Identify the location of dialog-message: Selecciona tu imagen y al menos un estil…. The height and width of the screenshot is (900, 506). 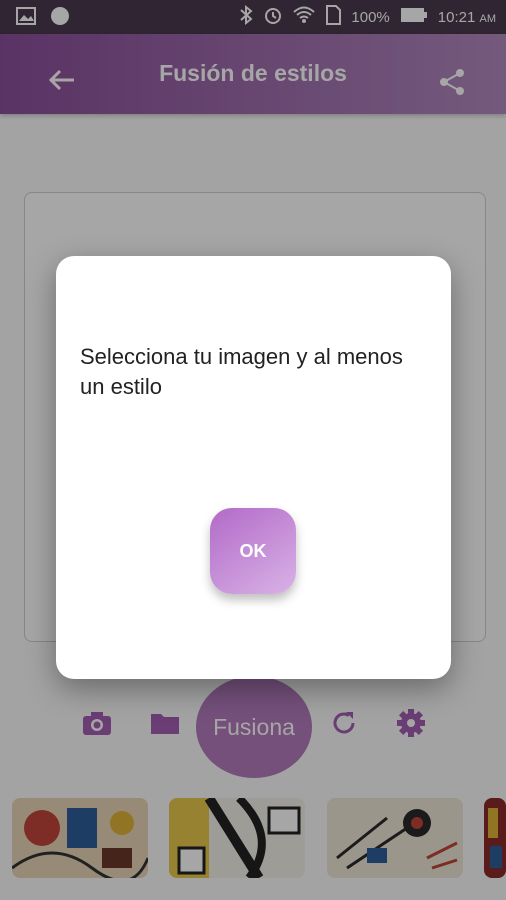
(241, 371).